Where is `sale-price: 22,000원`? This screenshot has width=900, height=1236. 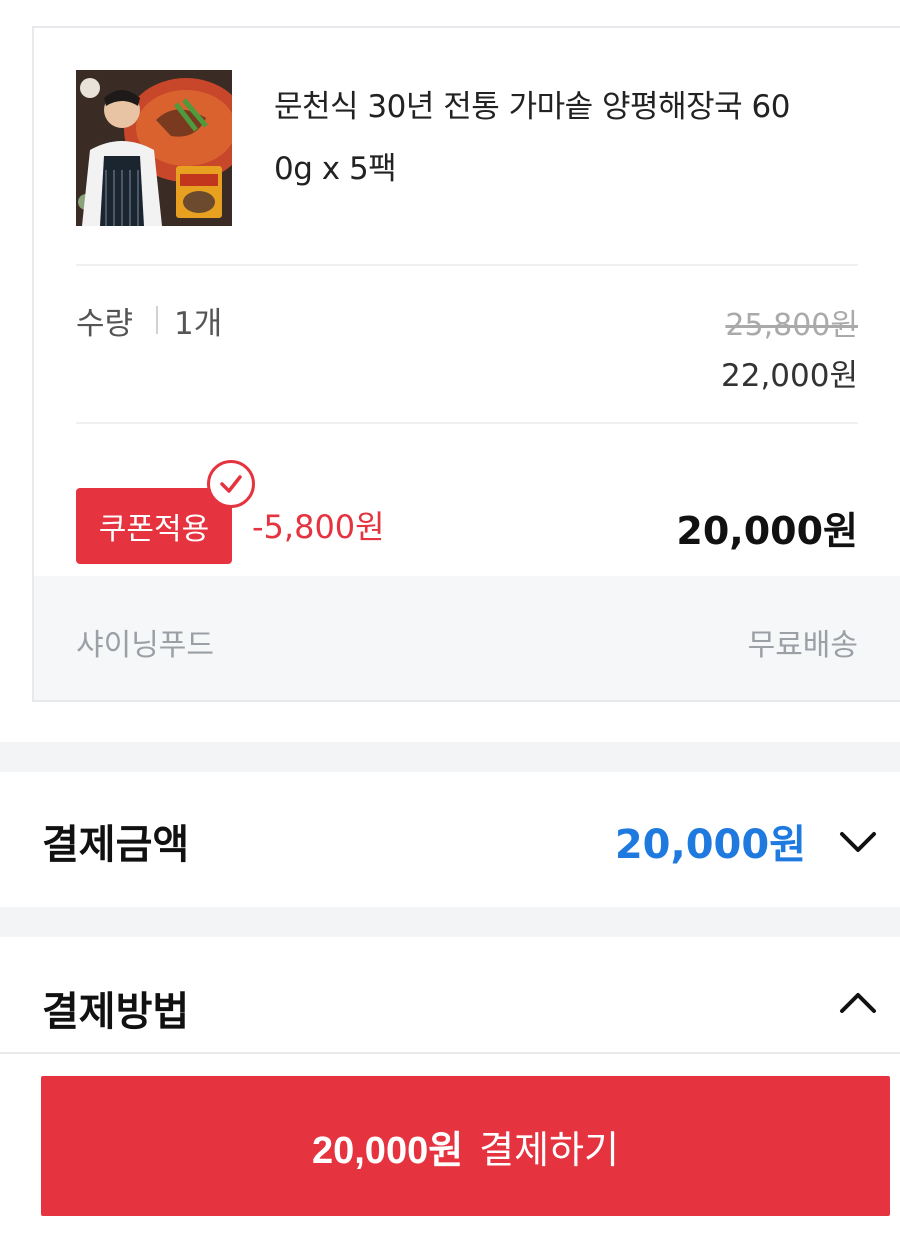
sale-price: 22,000원 is located at coordinates (789, 376).